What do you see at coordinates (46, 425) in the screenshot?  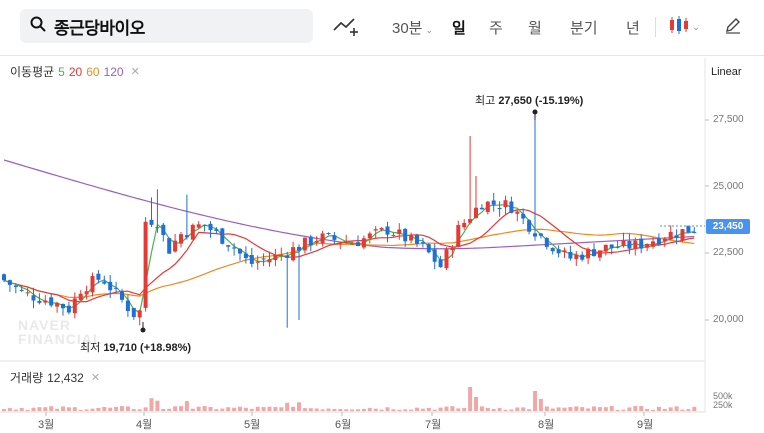 I see `month-label: 3월` at bounding box center [46, 425].